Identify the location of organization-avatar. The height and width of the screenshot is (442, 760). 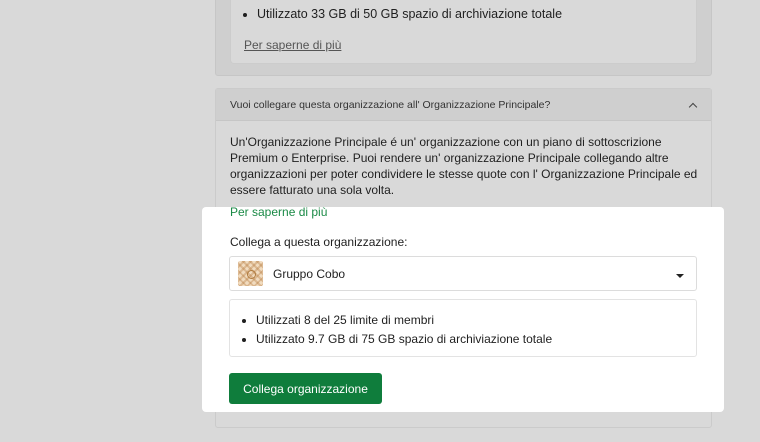
(250, 273).